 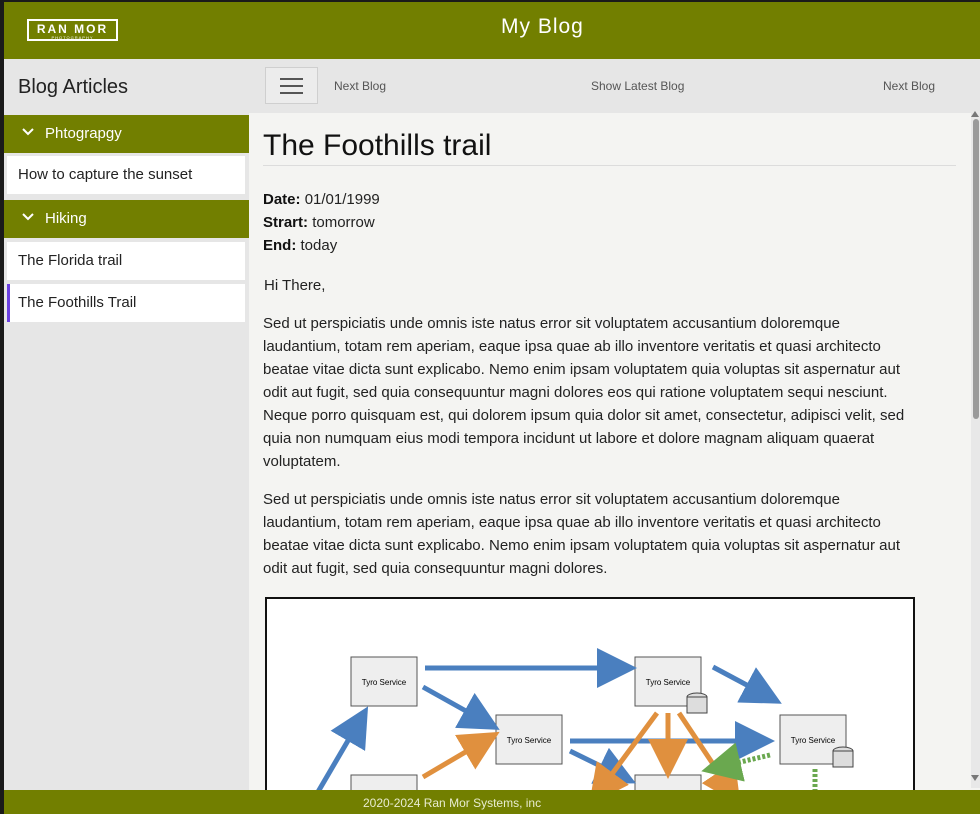 What do you see at coordinates (286, 222) in the screenshot?
I see `meta-key: Strart:` at bounding box center [286, 222].